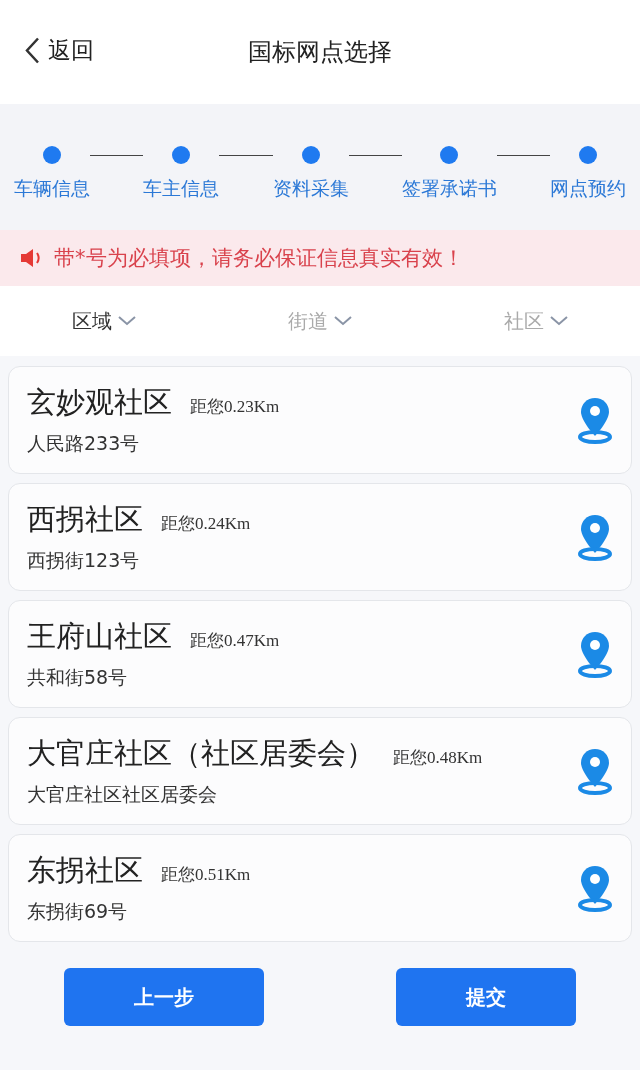 Image resolution: width=640 pixels, height=1070 pixels. I want to click on site-name: 西拐社区, so click(85, 519).